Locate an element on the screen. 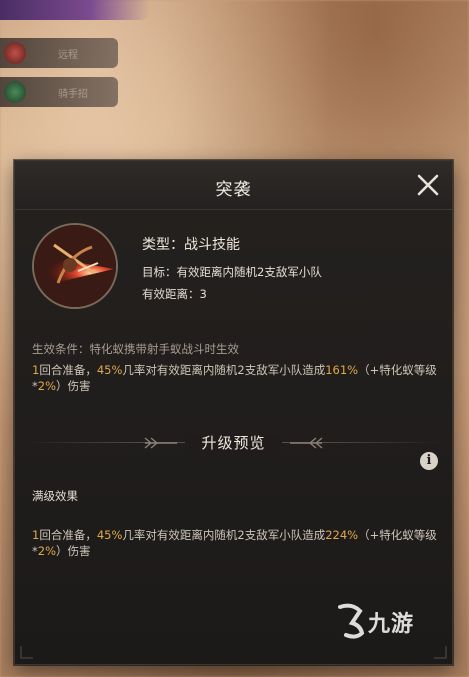 This screenshot has width=469, height=677. right-wing-ornament-icon is located at coordinates (306, 443).